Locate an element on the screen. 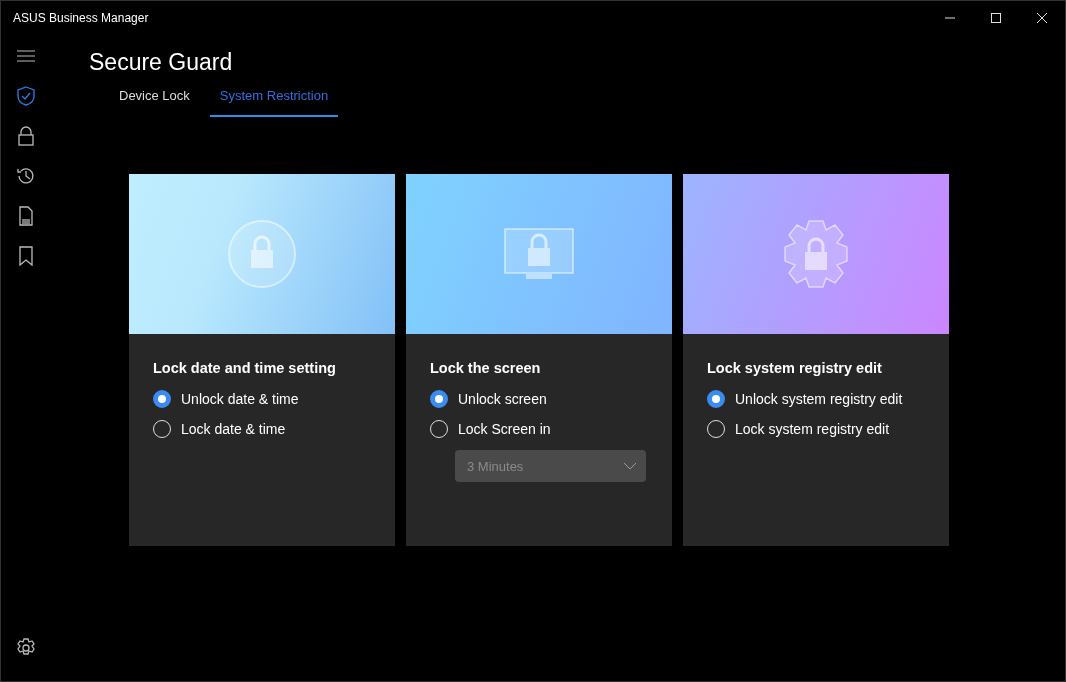  history-icon is located at coordinates (26, 176).